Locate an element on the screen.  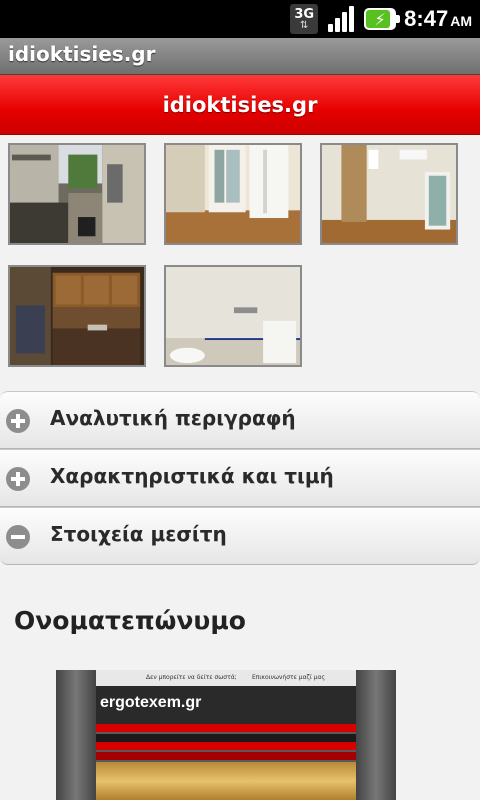
section-detailed-description: Αναλυτική περιγραφή is located at coordinates (240, 420).